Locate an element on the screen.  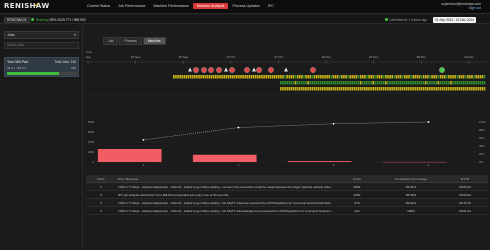
cell-rank: 1 is located at coordinates (101, 187).